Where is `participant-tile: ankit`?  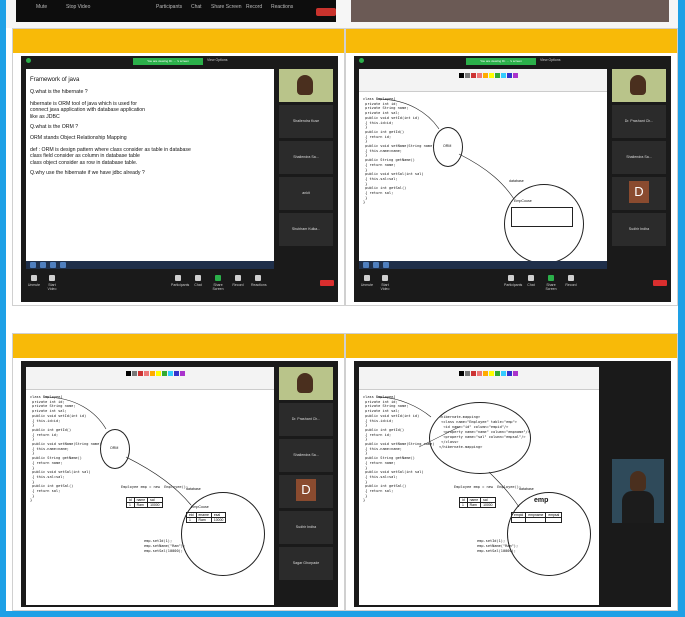 participant-tile: ankit is located at coordinates (306, 193).